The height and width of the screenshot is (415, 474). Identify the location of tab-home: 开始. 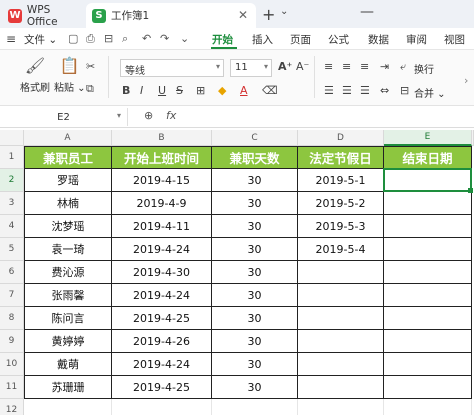
(222, 39).